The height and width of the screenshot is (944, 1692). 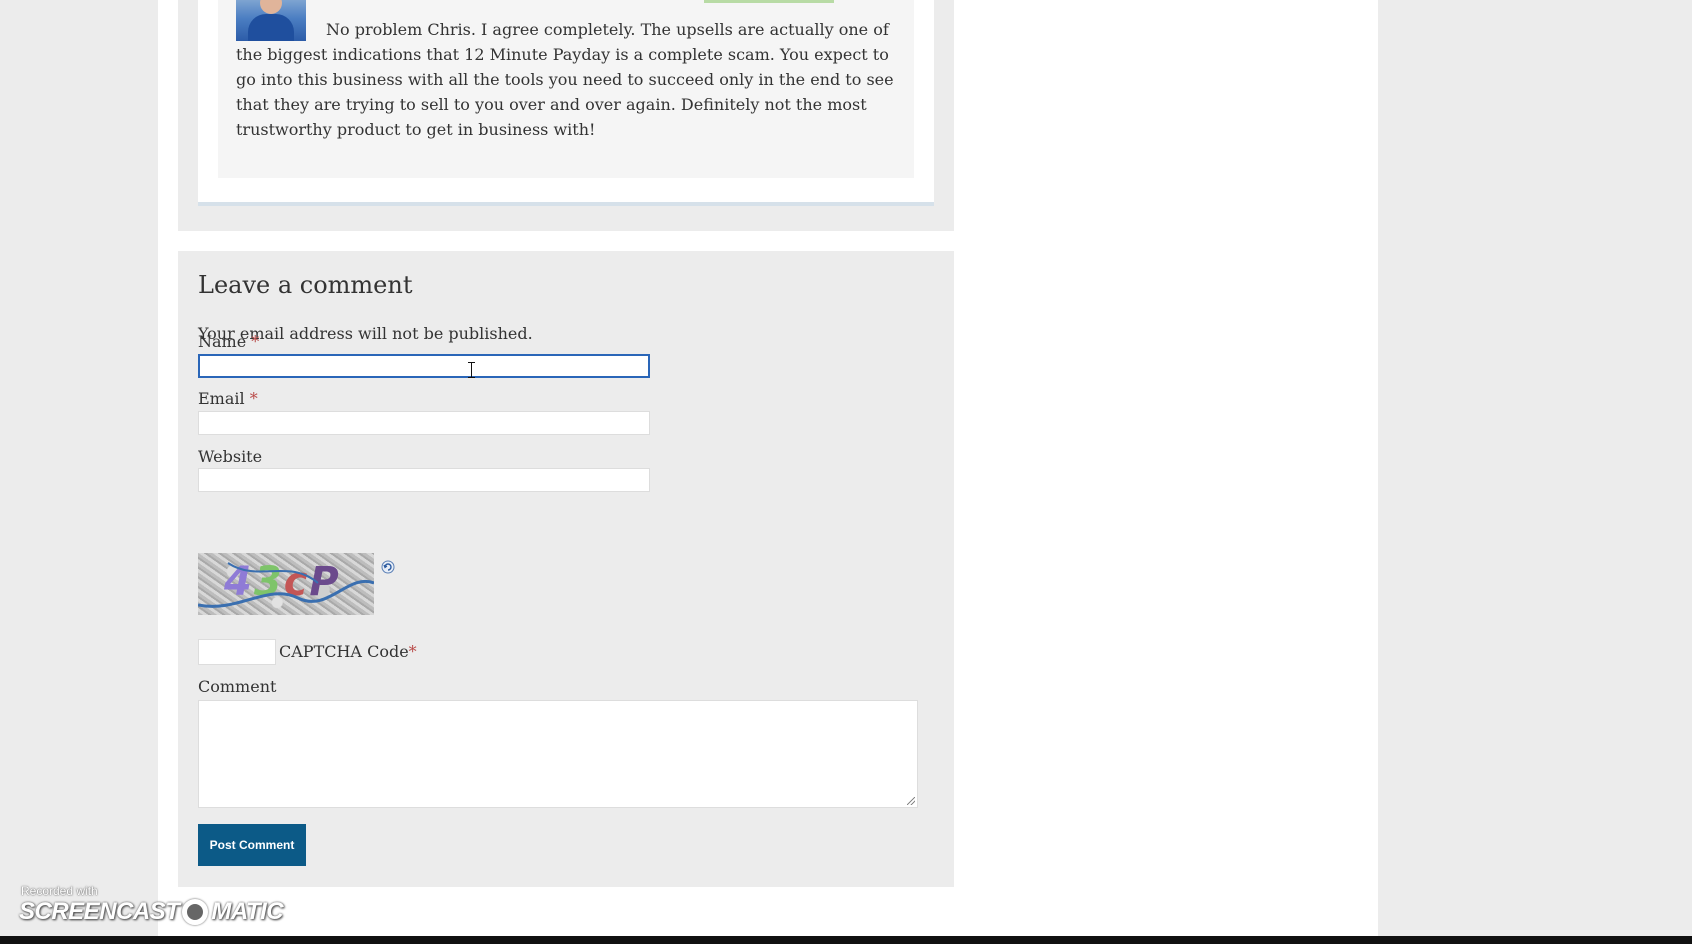 I want to click on bottom-bar, so click(x=846, y=940).